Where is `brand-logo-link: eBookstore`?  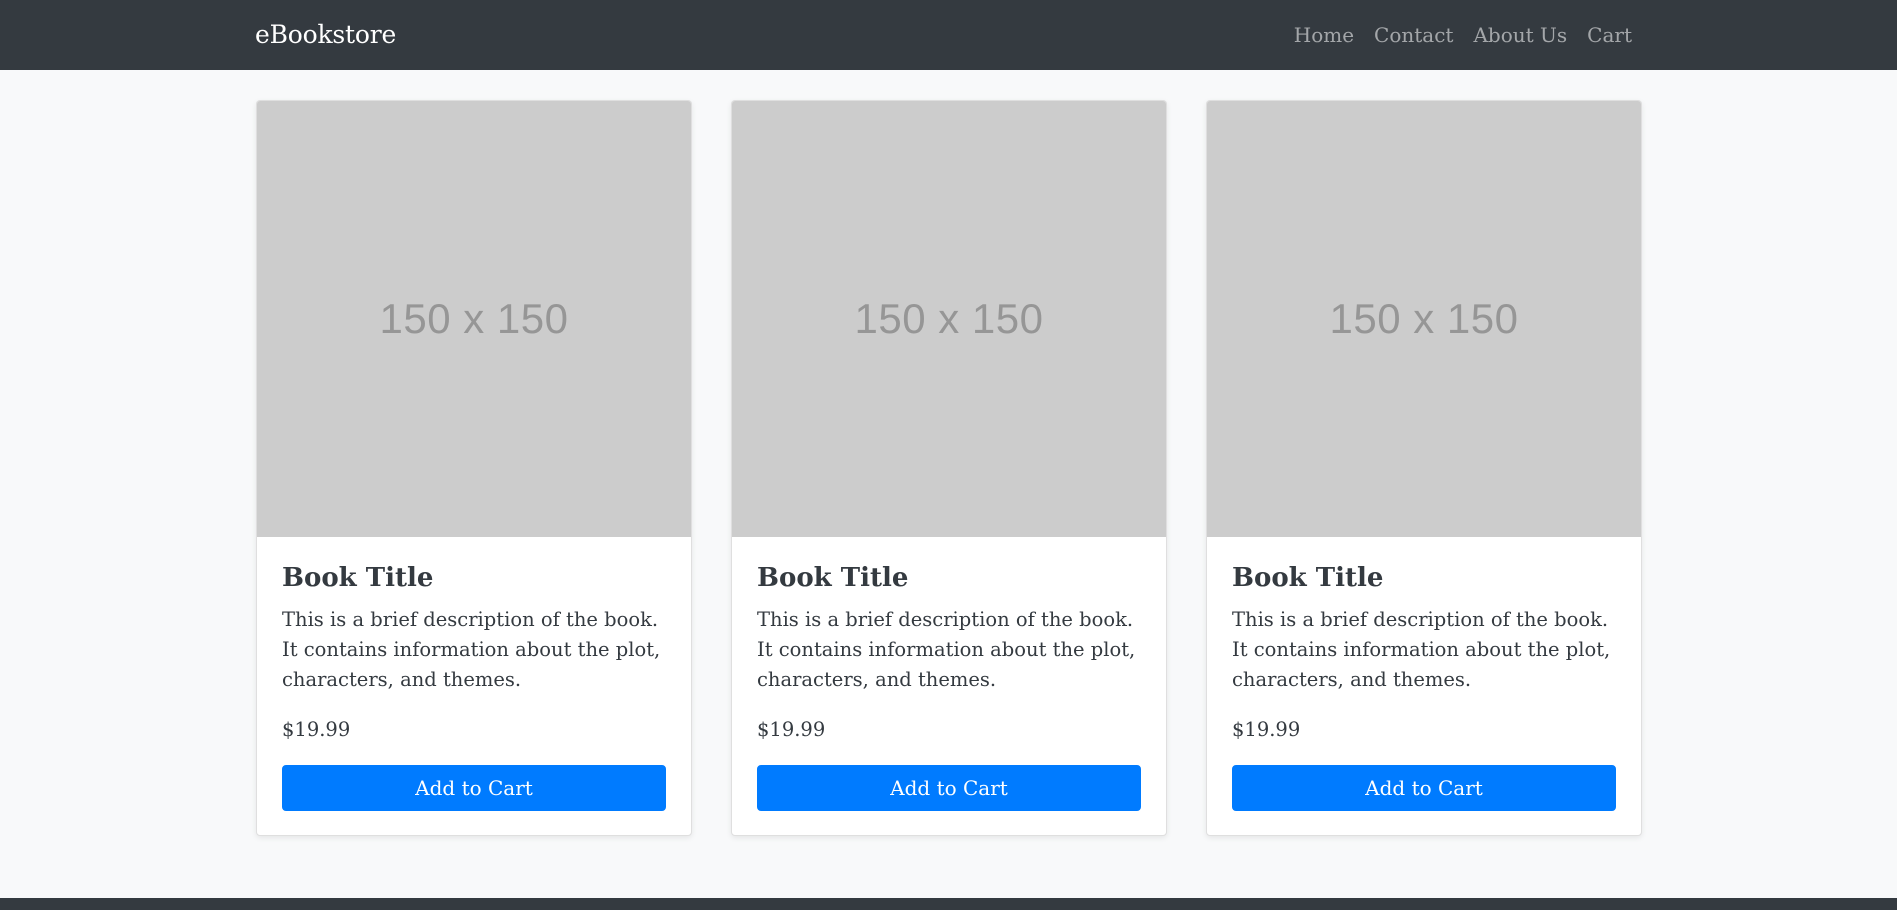 brand-logo-link: eBookstore is located at coordinates (325, 35).